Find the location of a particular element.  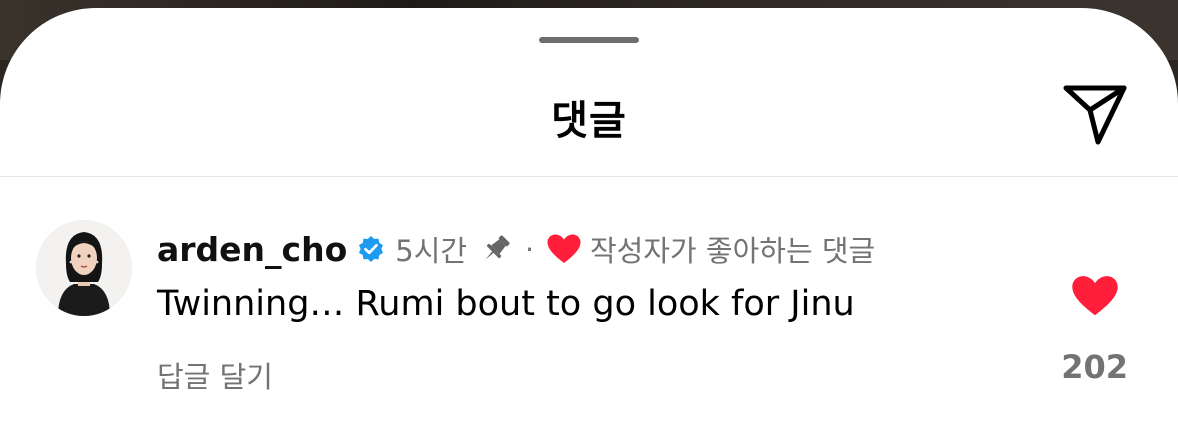

drag-handle is located at coordinates (589, 40).